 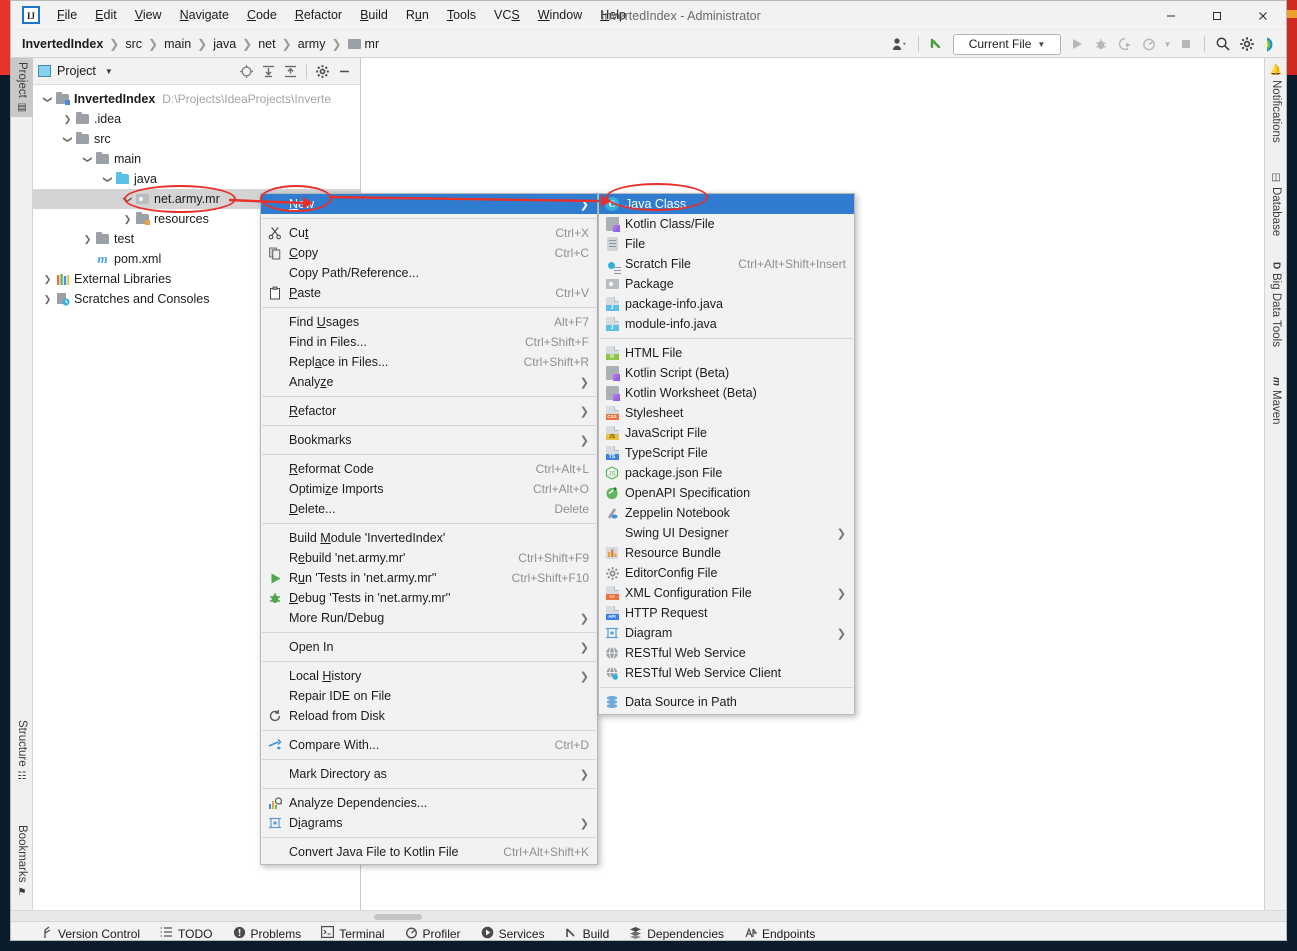 I want to click on menu-item-resource-bundle: Resource Bundle, so click(x=726, y=553).